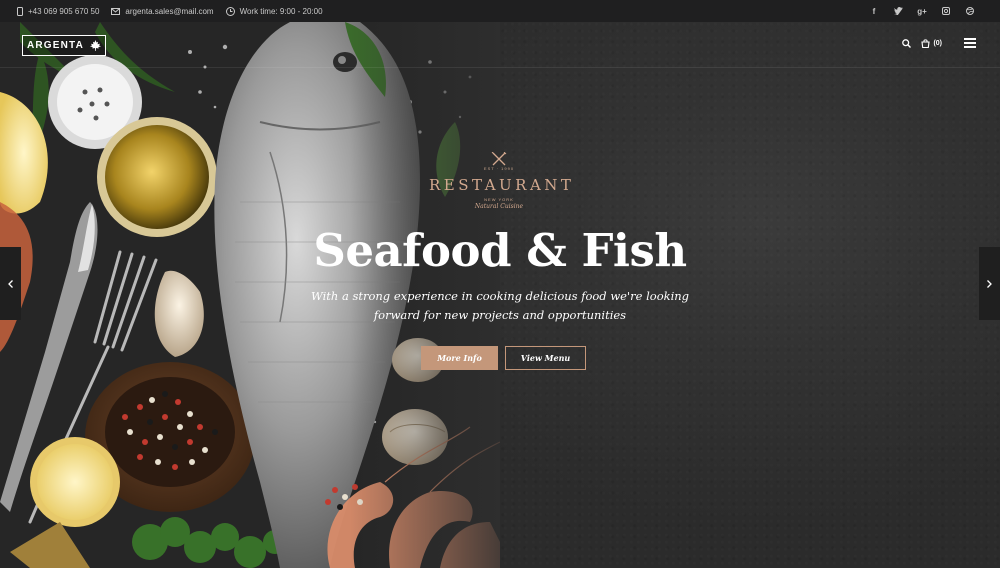 The image size is (1000, 568). What do you see at coordinates (63, 11) in the screenshot?
I see `phone-number: +43 069 905 670 50` at bounding box center [63, 11].